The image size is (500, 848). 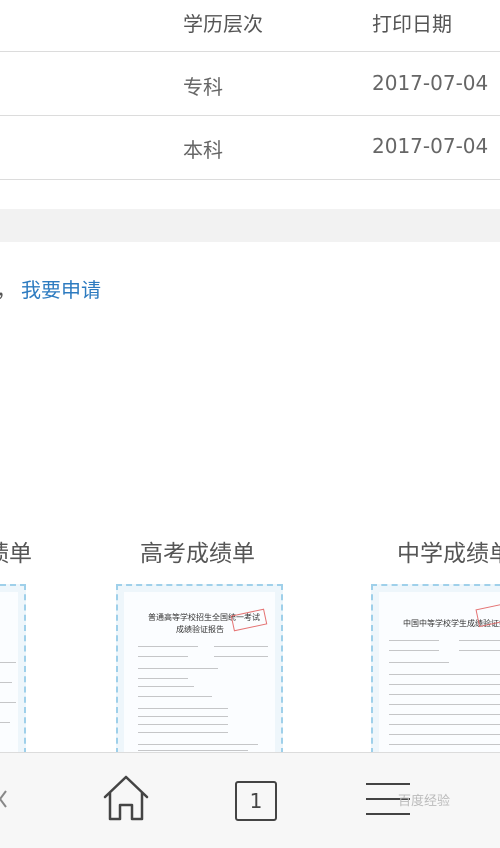 What do you see at coordinates (13, 669) in the screenshot?
I see `sample-document-image` at bounding box center [13, 669].